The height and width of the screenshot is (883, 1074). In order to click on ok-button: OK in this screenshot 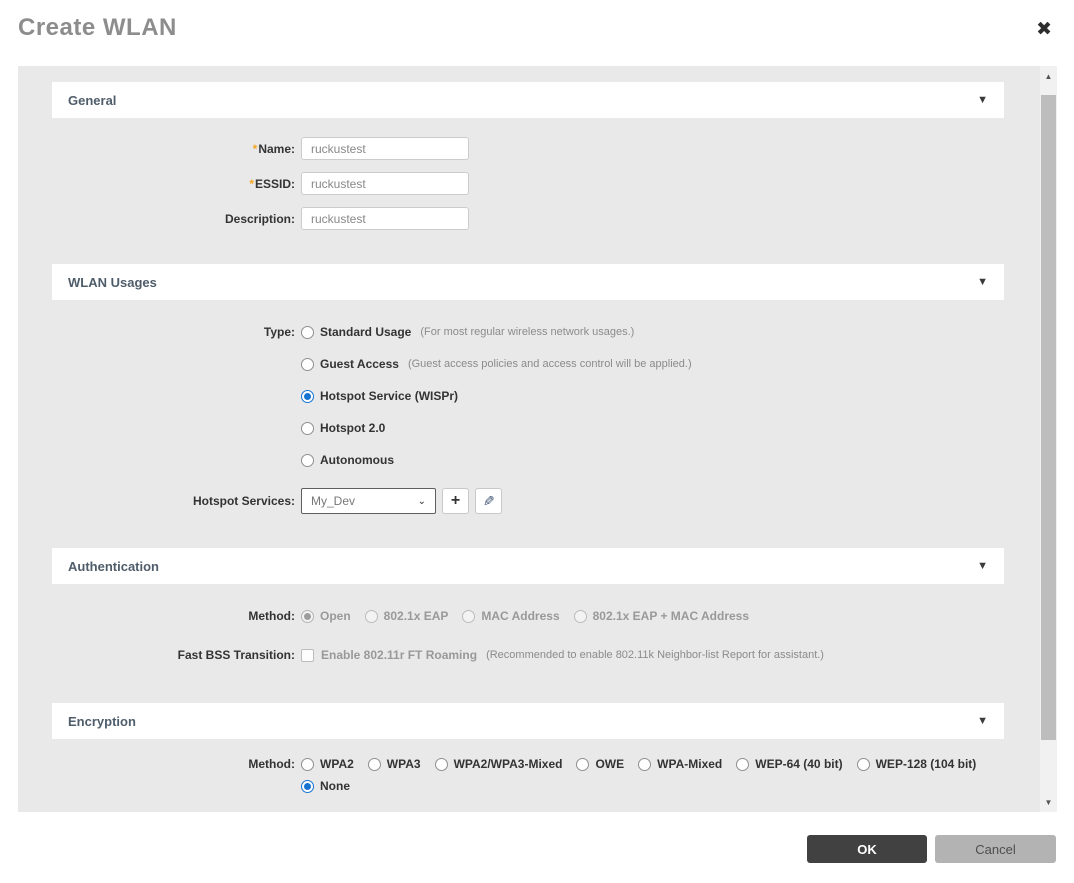, I will do `click(867, 849)`.